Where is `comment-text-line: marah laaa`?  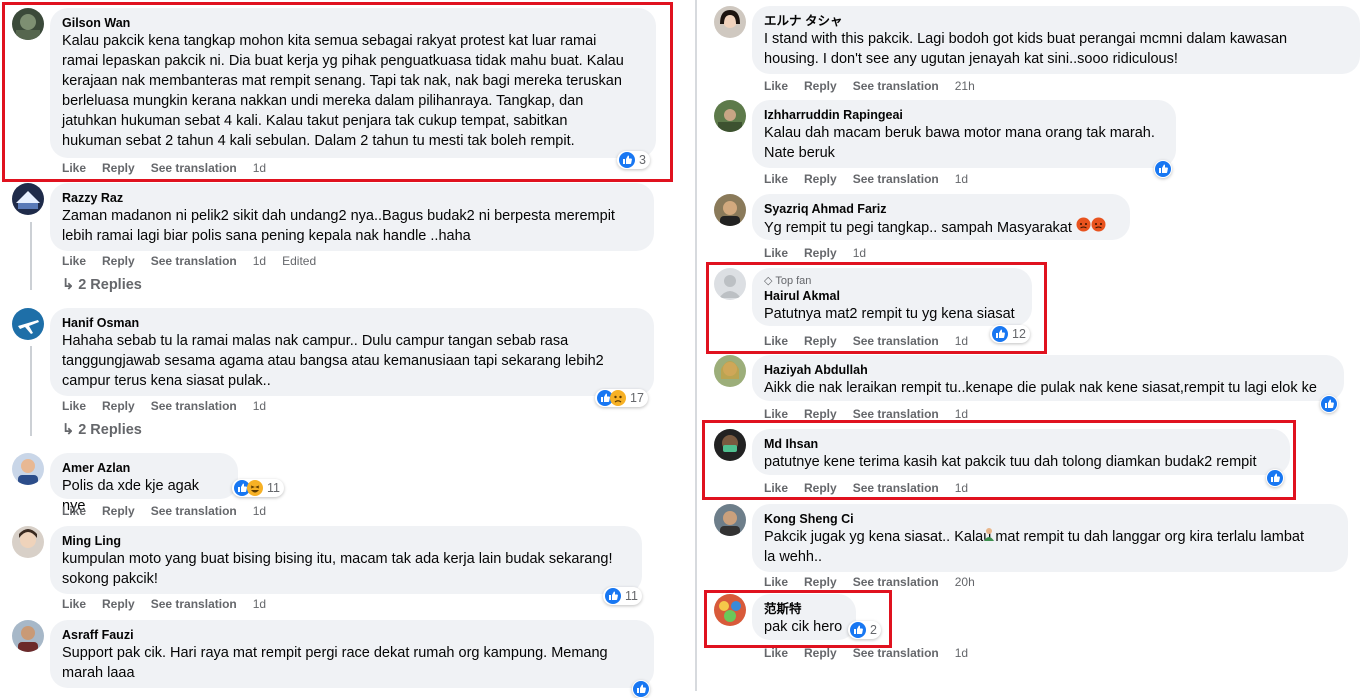 comment-text-line: marah laaa is located at coordinates (98, 673).